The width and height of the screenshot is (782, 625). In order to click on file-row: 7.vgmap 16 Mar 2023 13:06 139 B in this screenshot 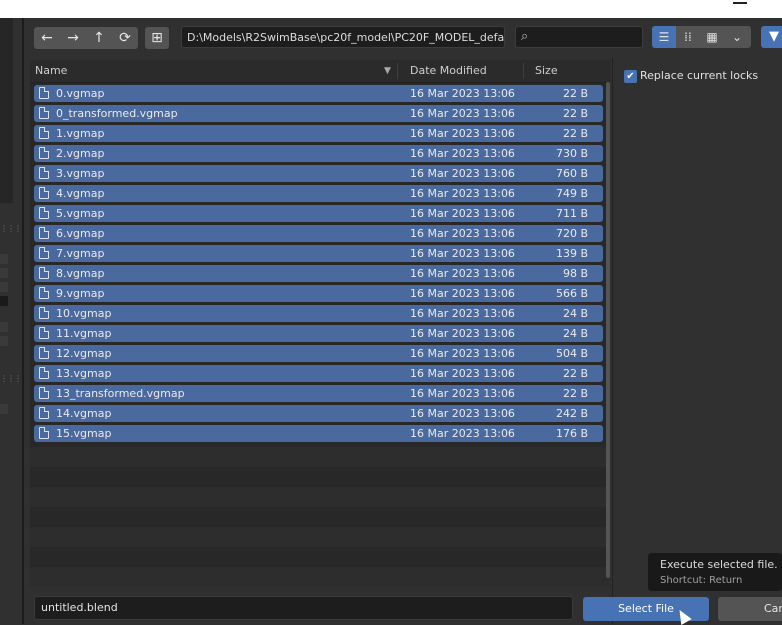, I will do `click(318, 253)`.